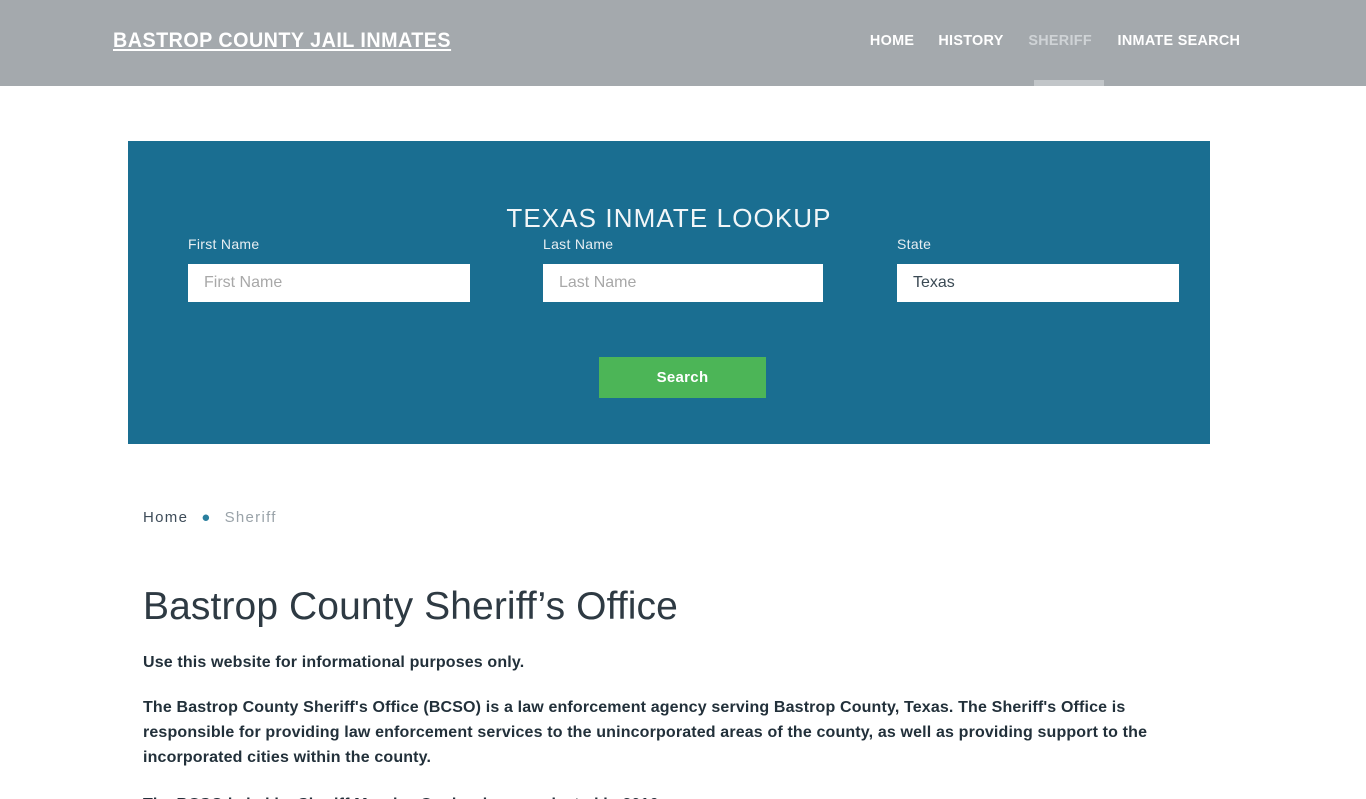 The image size is (1366, 799). I want to click on field-group-last-name: Last Name, so click(683, 269).